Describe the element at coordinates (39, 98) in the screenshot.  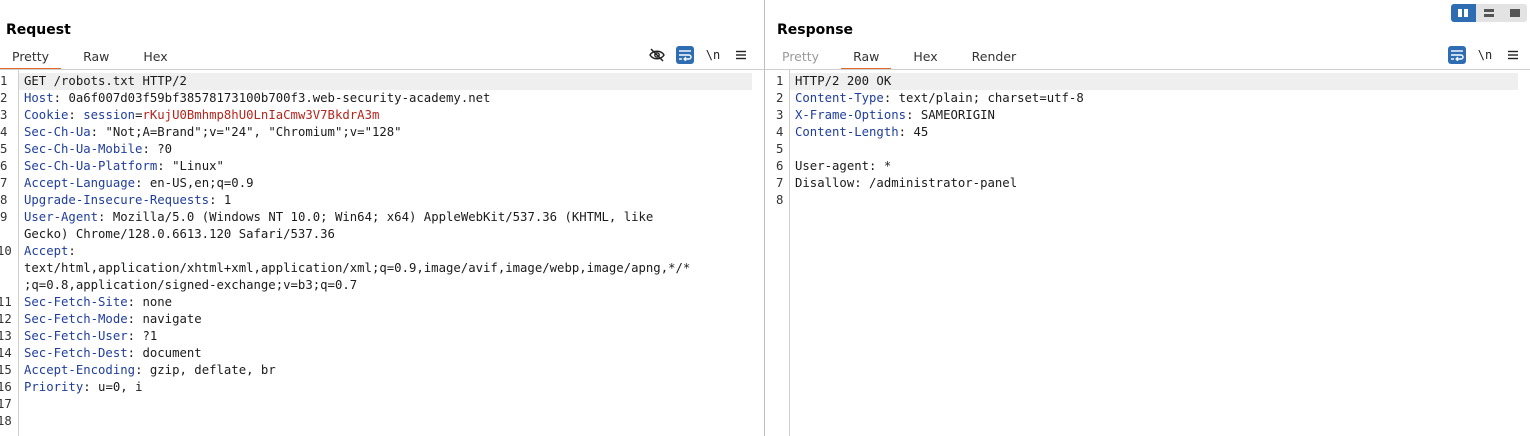
I see `header-name: Host` at that location.